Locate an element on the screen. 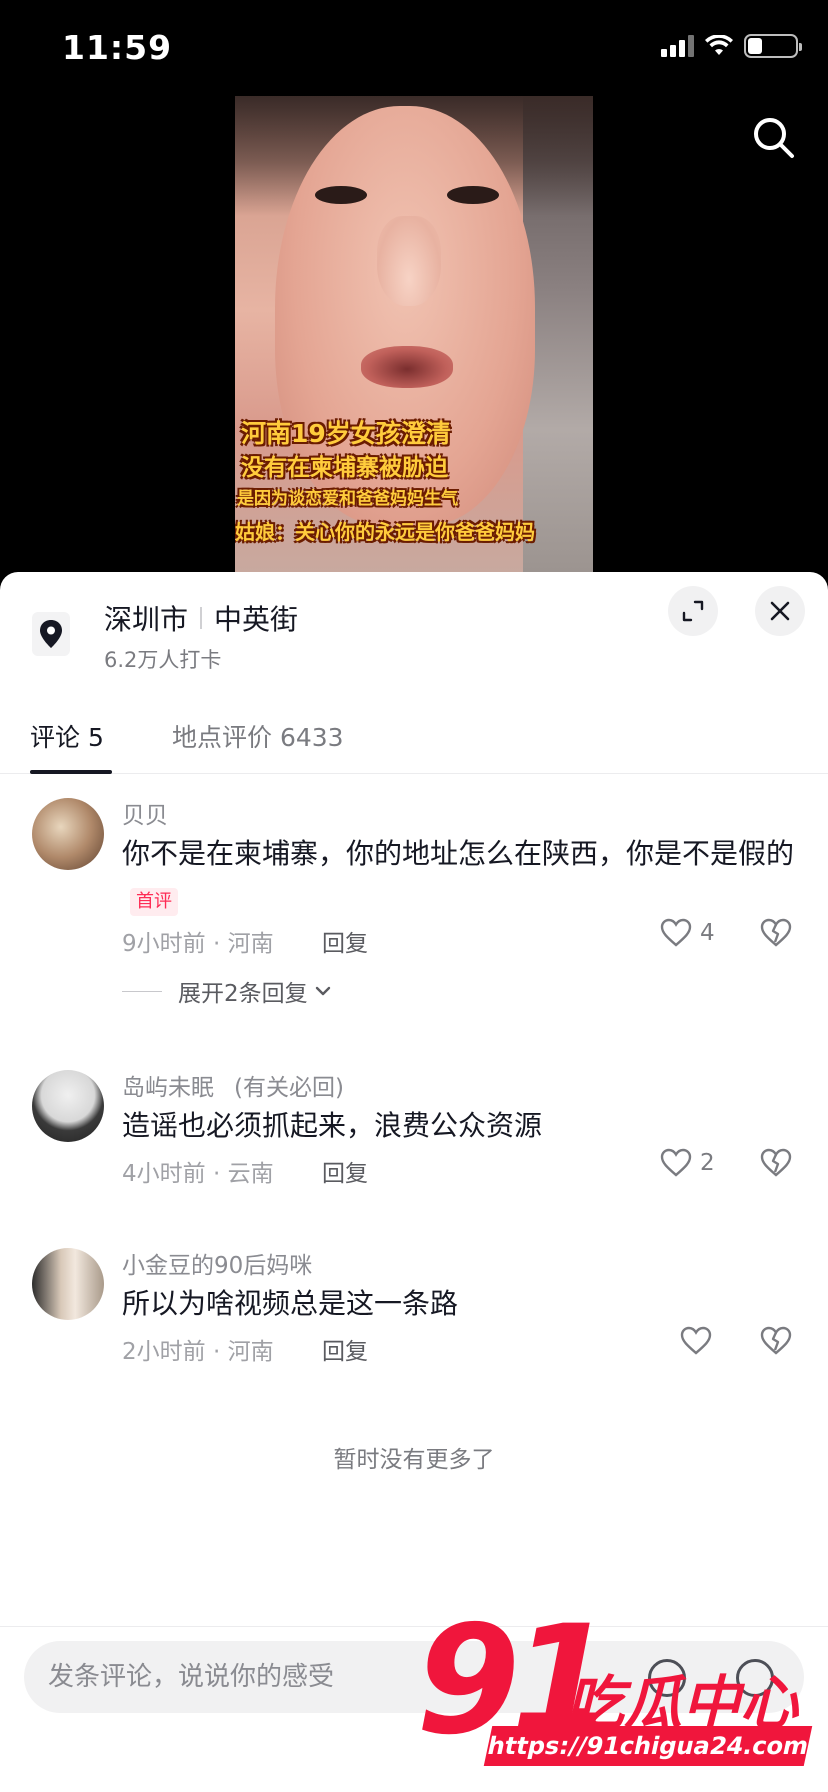 Image resolution: width=828 pixels, height=1792 pixels. watermark-url: https://91chigua24.com is located at coordinates (648, 1746).